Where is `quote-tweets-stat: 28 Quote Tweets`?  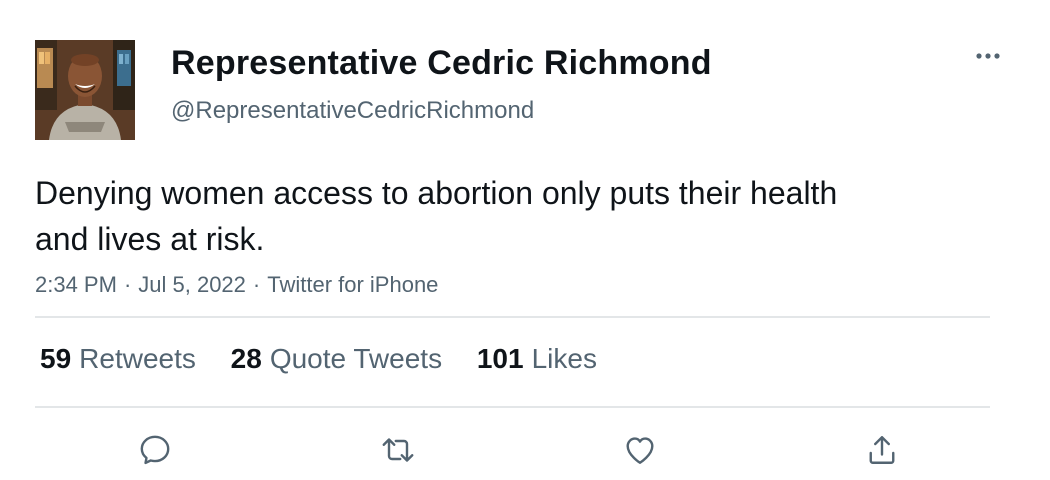
quote-tweets-stat: 28 Quote Tweets is located at coordinates (336, 359).